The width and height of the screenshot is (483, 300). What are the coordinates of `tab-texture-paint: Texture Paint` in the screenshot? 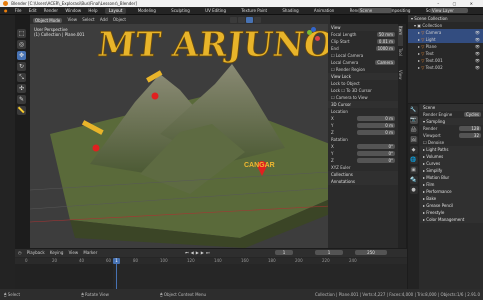 It's located at (254, 11).